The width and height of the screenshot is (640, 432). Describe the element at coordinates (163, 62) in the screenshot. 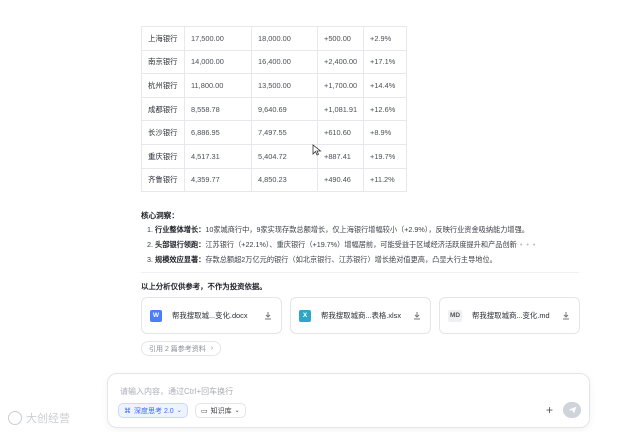

I see `table-cell: 南京银行` at that location.